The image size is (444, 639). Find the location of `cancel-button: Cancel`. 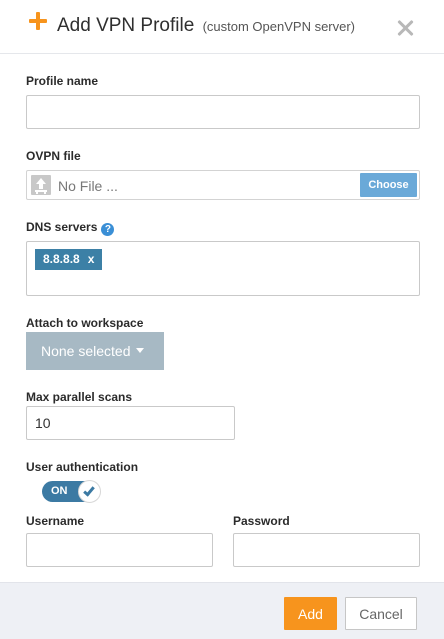

cancel-button: Cancel is located at coordinates (381, 613).